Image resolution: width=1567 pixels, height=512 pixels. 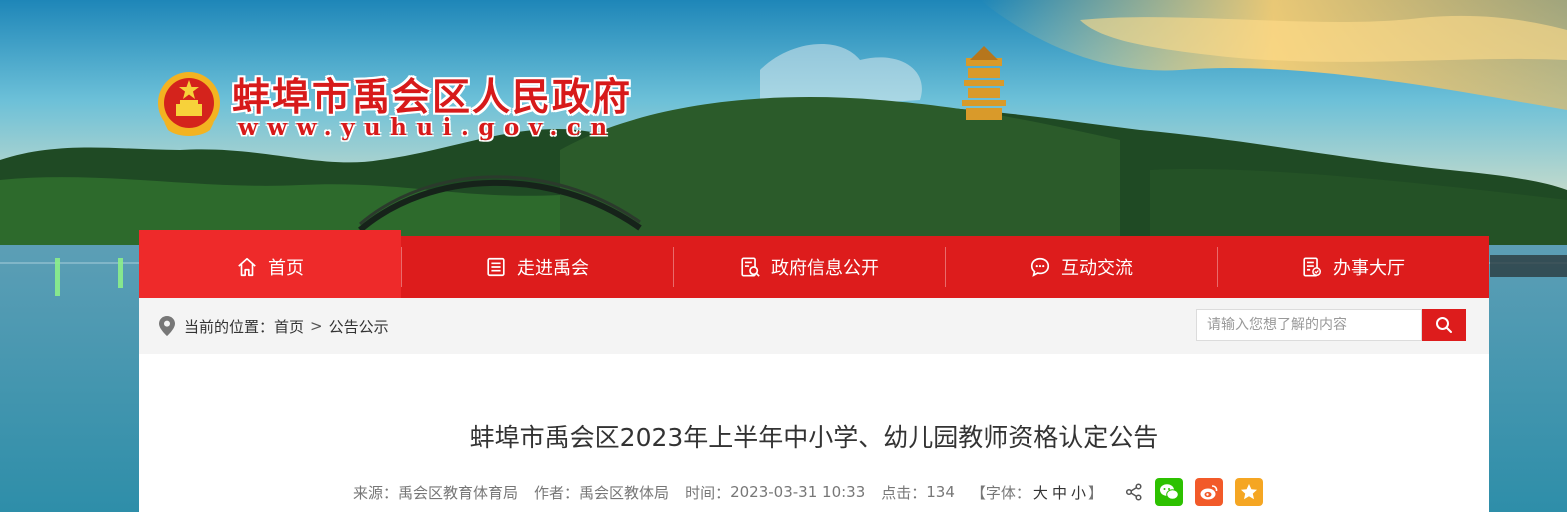 I want to click on nav-gov-info: 政府信息公开, so click(x=809, y=267).